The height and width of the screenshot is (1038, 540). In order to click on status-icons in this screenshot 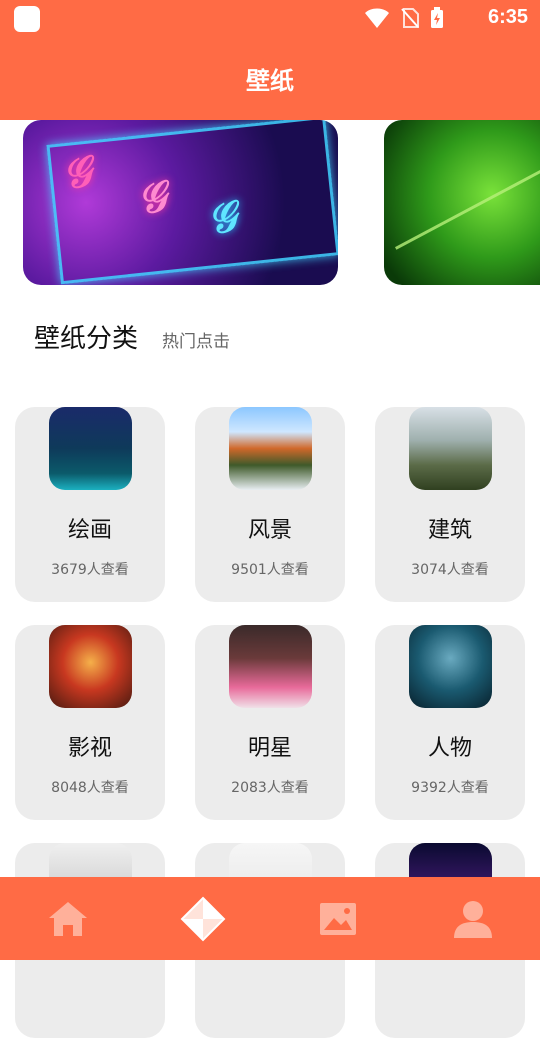, I will do `click(404, 18)`.